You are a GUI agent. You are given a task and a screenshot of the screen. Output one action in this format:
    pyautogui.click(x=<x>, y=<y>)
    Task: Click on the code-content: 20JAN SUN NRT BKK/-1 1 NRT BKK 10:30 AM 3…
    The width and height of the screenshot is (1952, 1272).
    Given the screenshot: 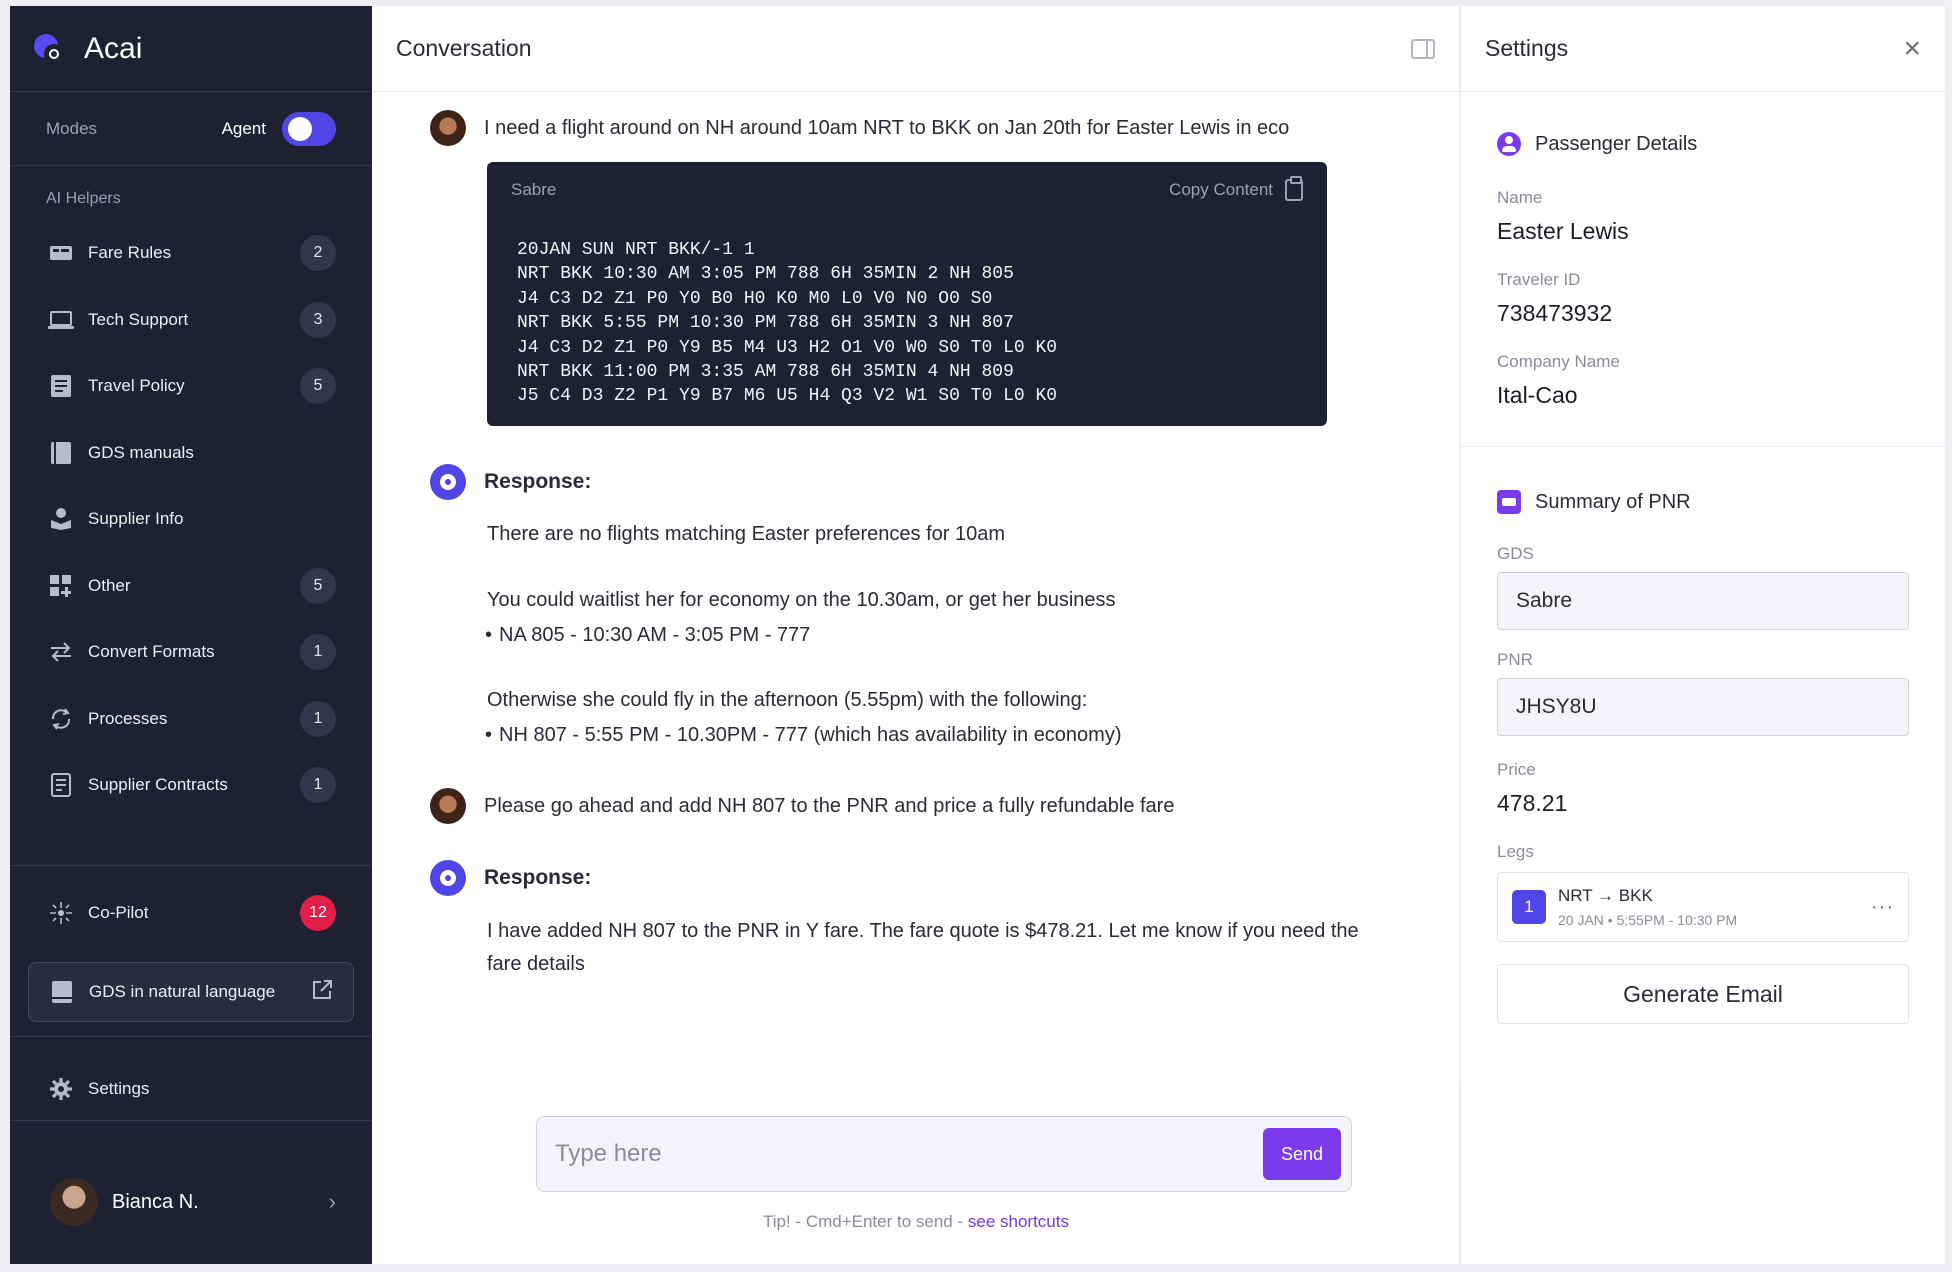 What is the action you would take?
    pyautogui.click(x=907, y=313)
    